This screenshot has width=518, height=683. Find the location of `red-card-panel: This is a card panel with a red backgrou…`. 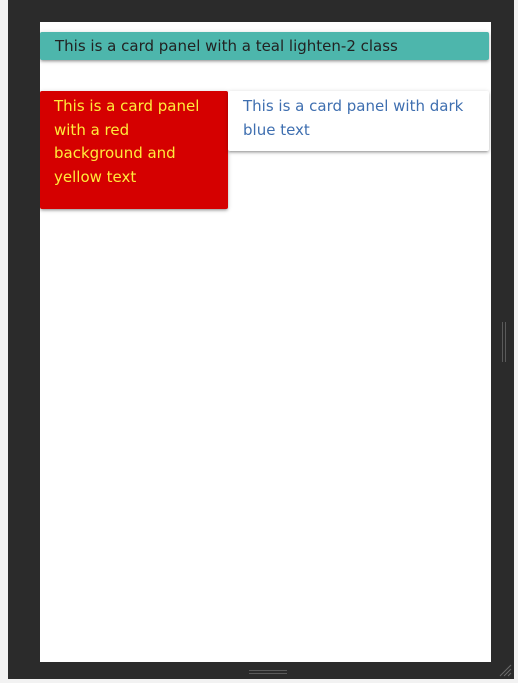

red-card-panel: This is a card panel with a red backgrou… is located at coordinates (134, 150).